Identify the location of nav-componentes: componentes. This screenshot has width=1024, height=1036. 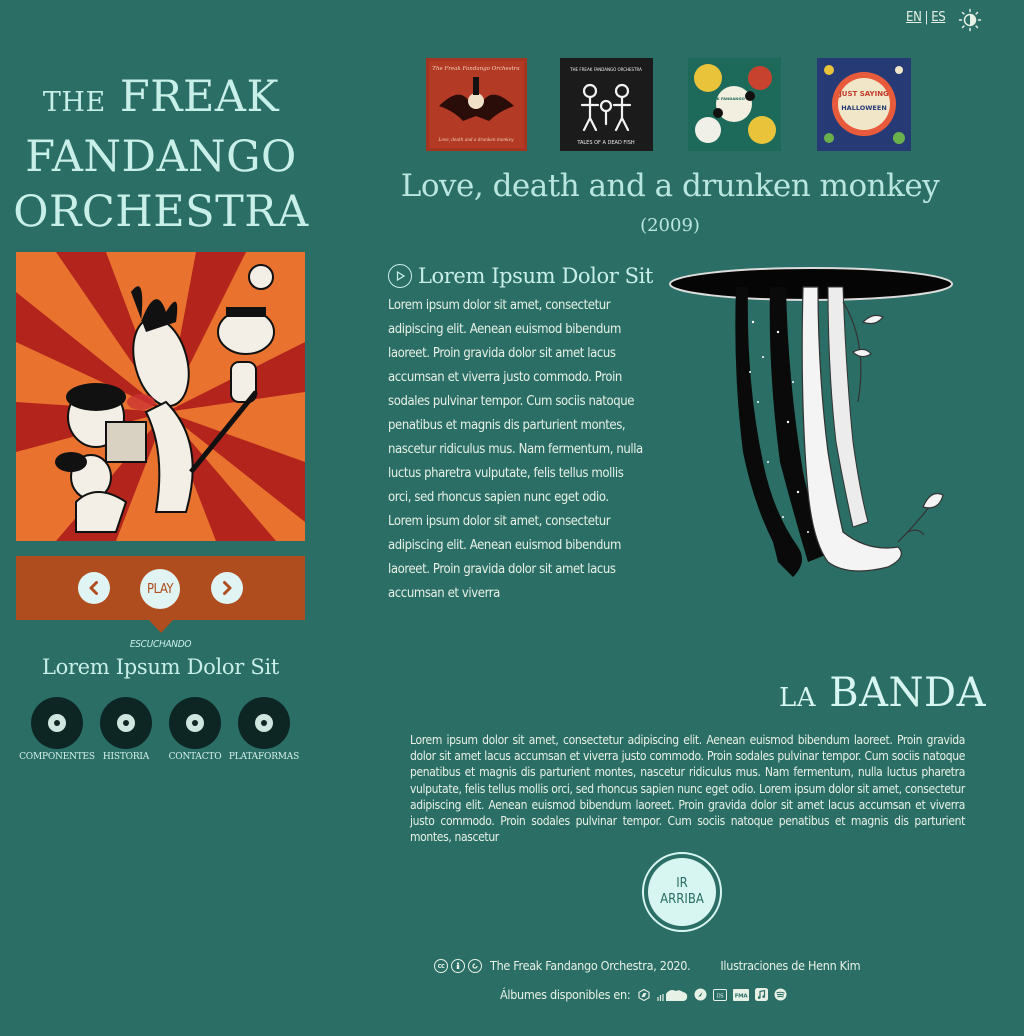
(57, 729).